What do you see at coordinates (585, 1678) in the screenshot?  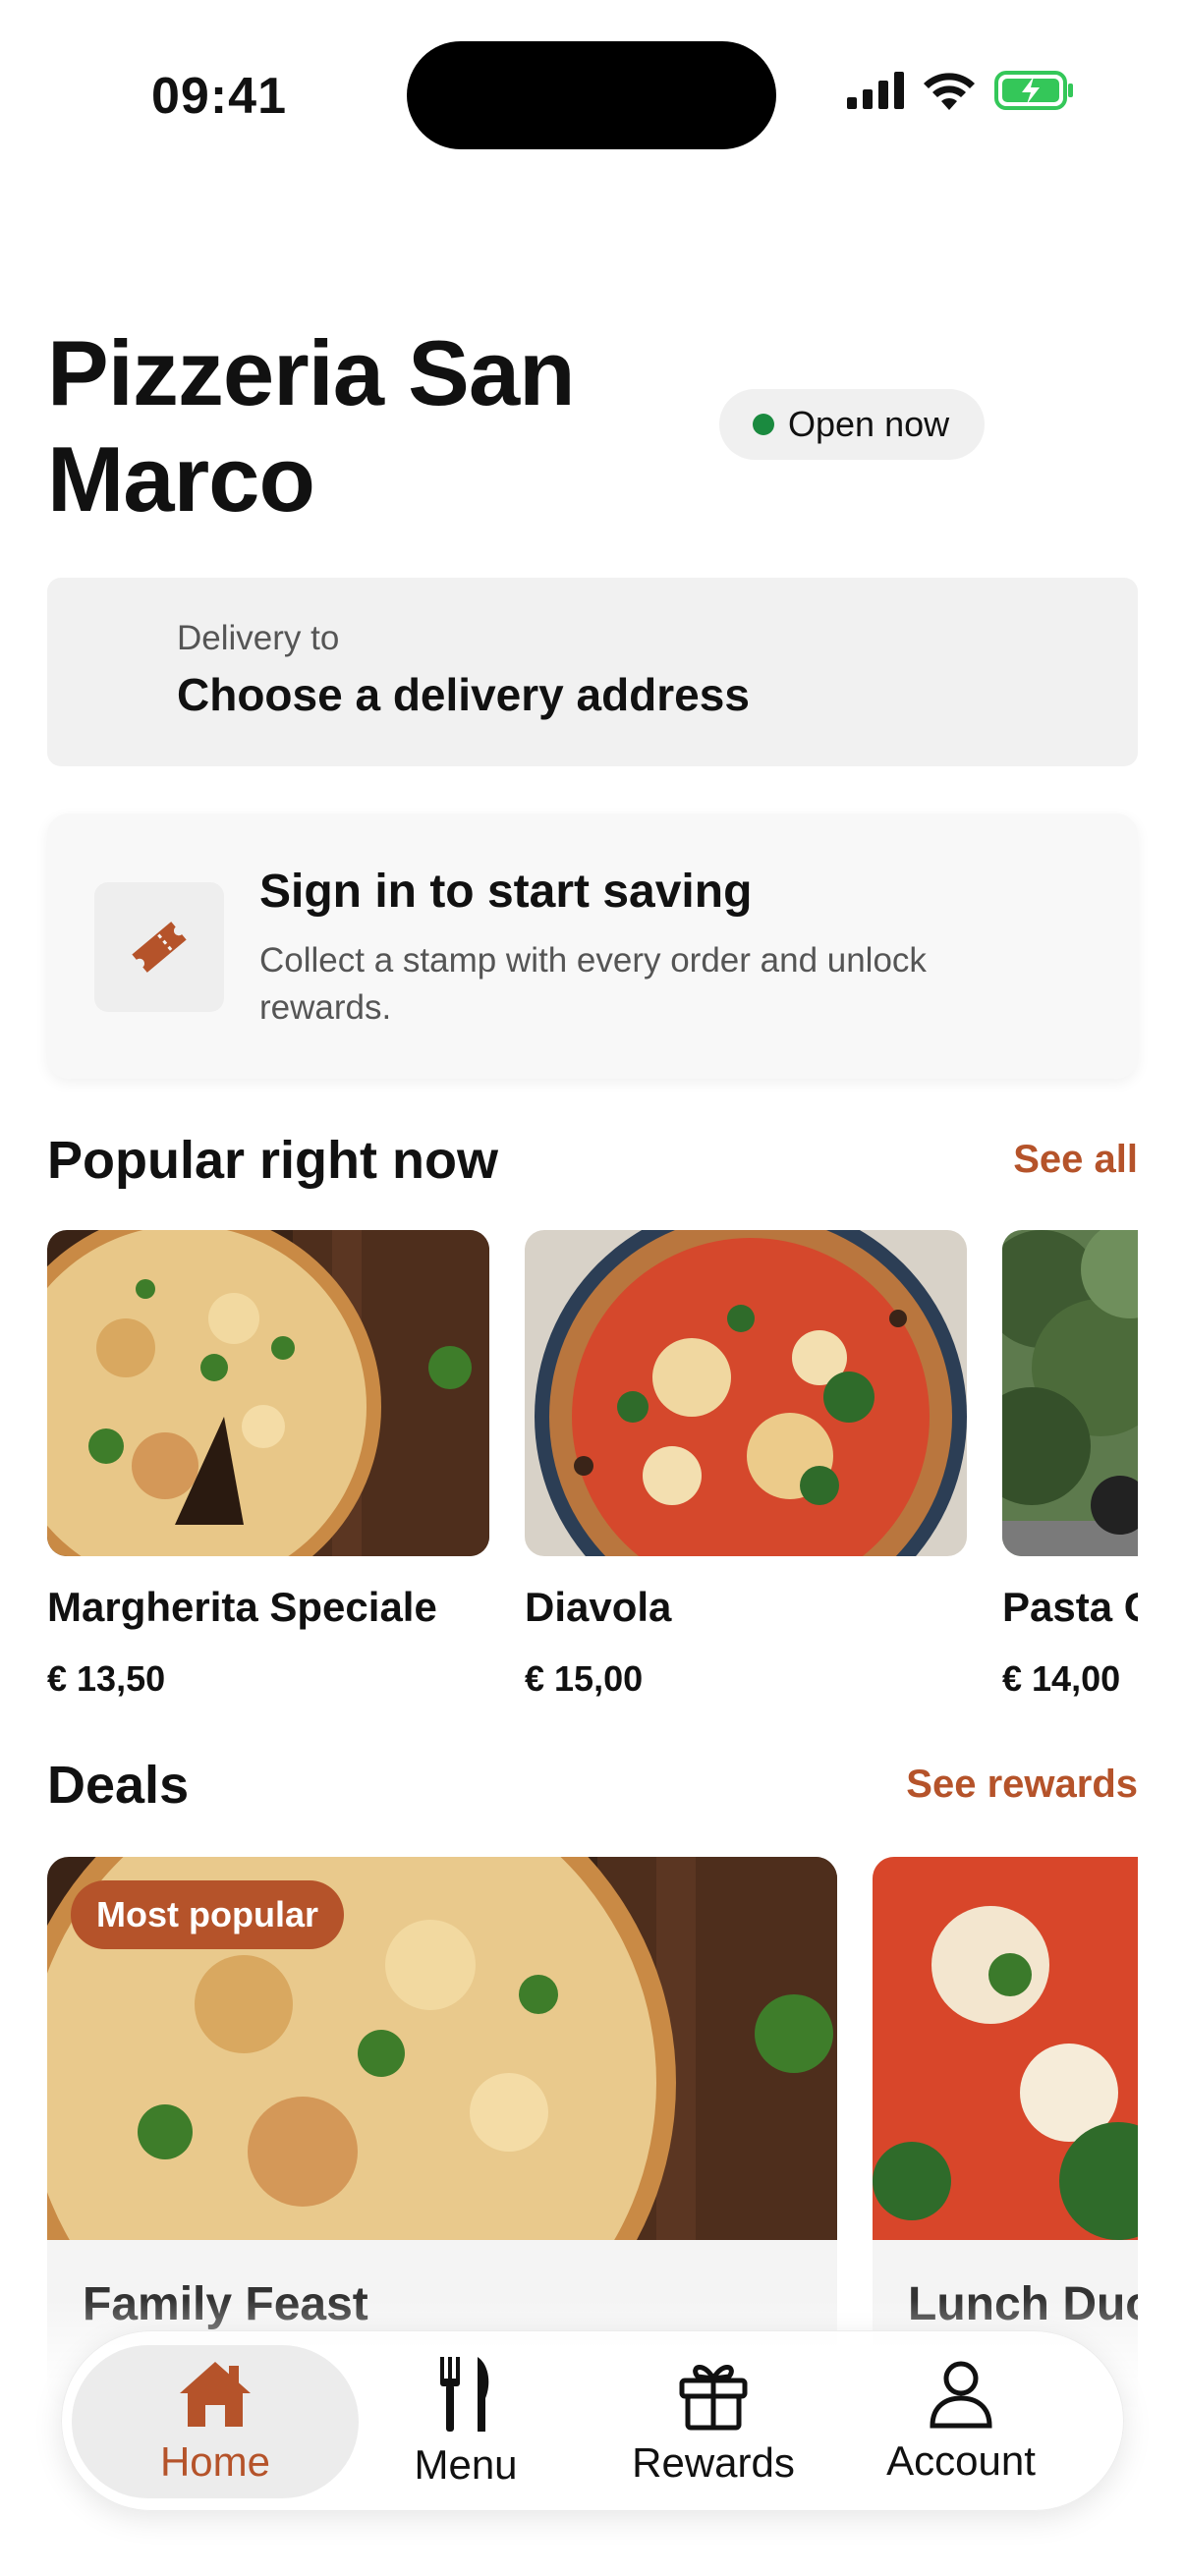 I see `popular-item-price: € 15,00` at bounding box center [585, 1678].